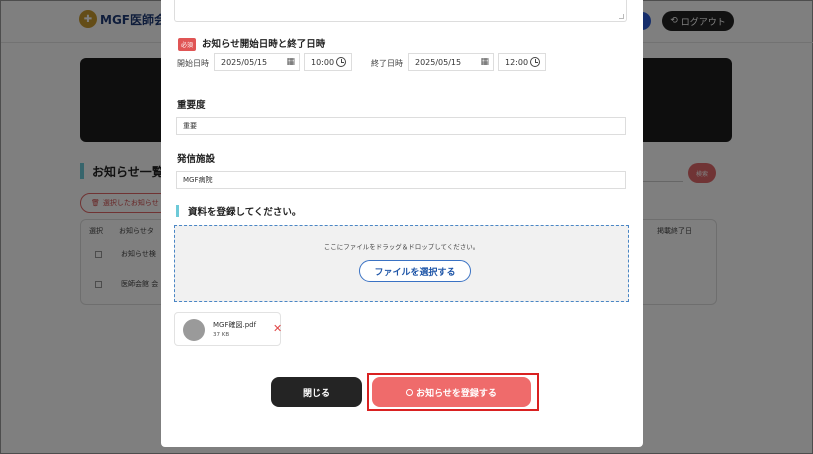 Image resolution: width=813 pixels, height=454 pixels. What do you see at coordinates (438, 62) in the screenshot?
I see `end-date-value: 2025/05/15` at bounding box center [438, 62].